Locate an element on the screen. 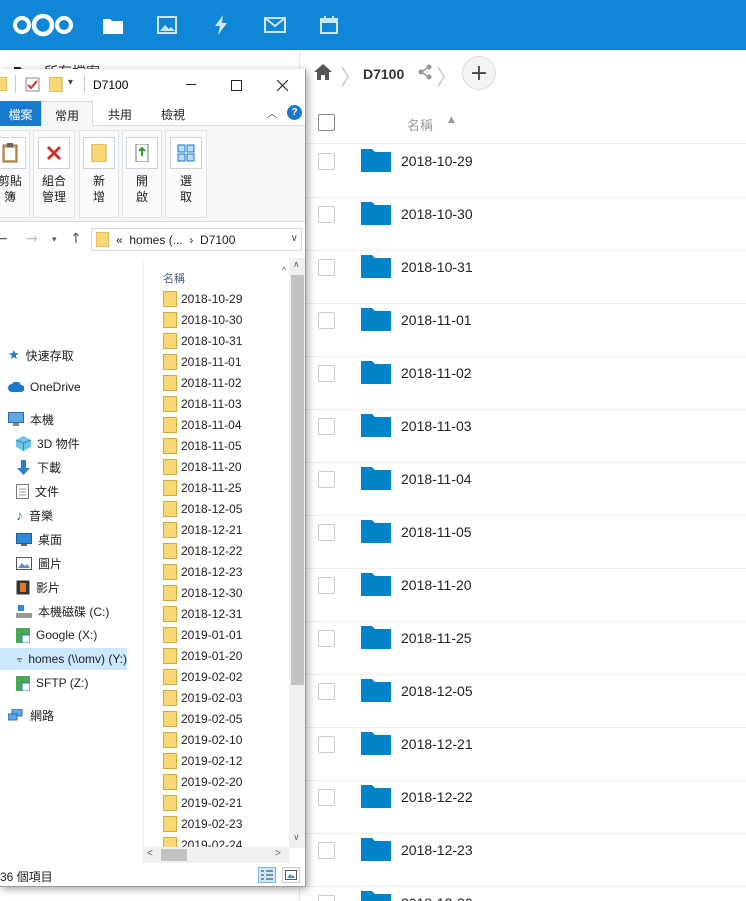 The image size is (746, 901). file-name: 2018-10-30 is located at coordinates (437, 214).